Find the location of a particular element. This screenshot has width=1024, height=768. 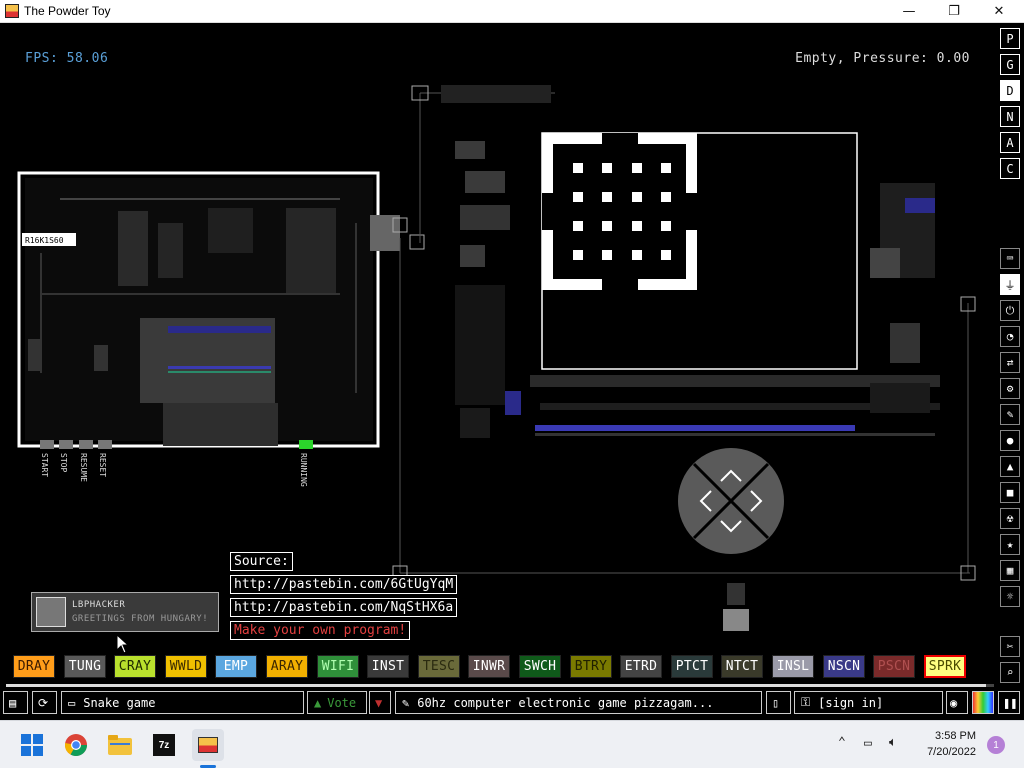

power-icon: ⏻ is located at coordinates (1010, 310).